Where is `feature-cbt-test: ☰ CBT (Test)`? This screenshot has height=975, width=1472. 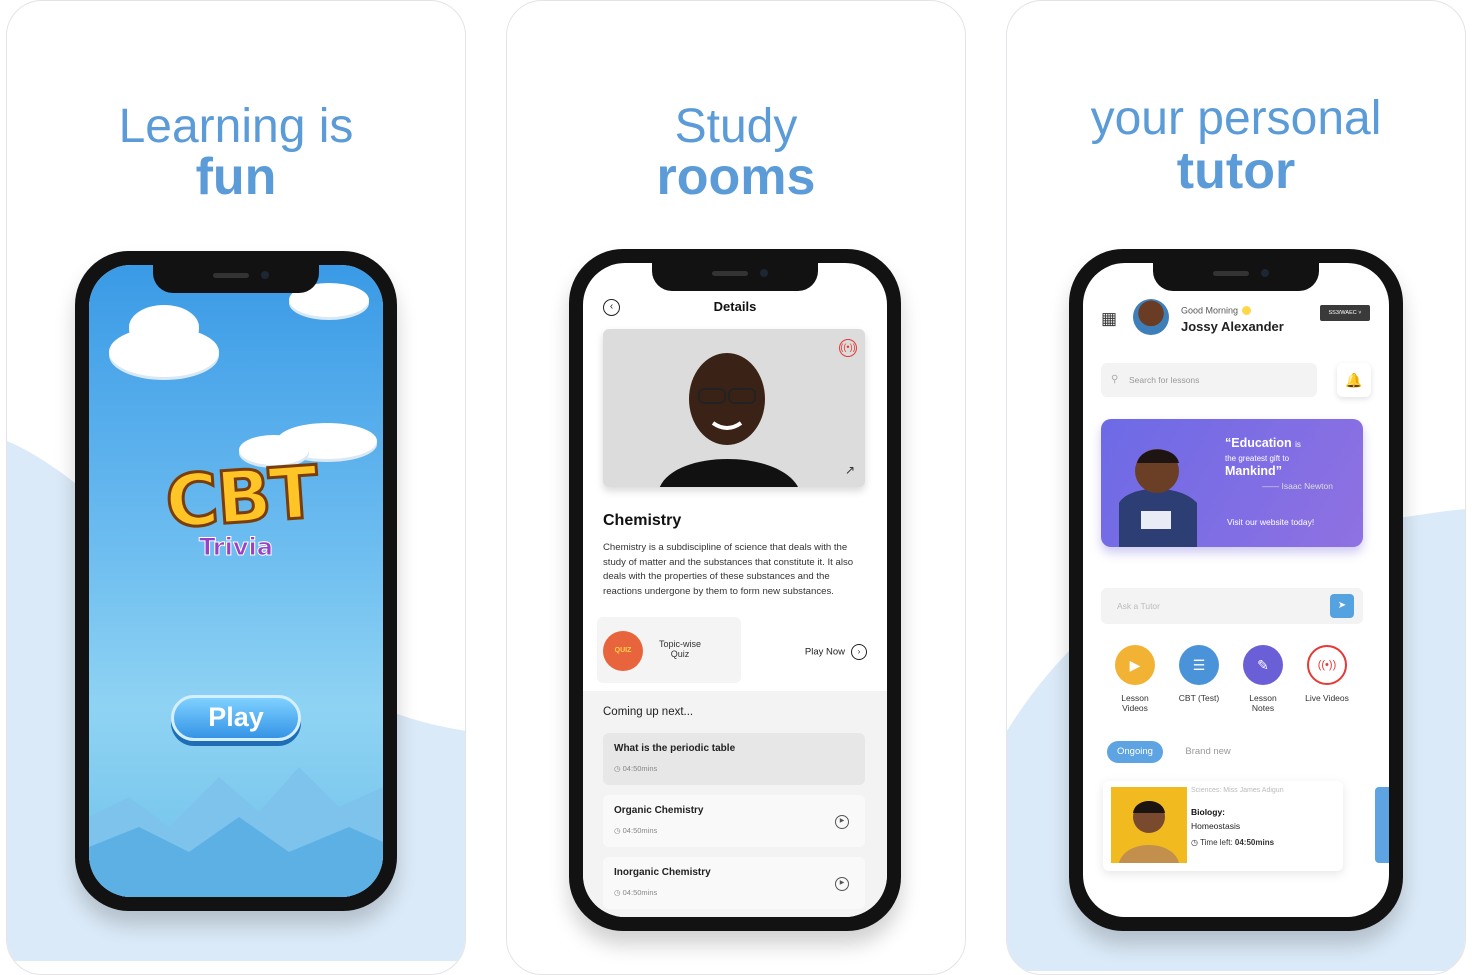 feature-cbt-test: ☰ CBT (Test) is located at coordinates (1199, 674).